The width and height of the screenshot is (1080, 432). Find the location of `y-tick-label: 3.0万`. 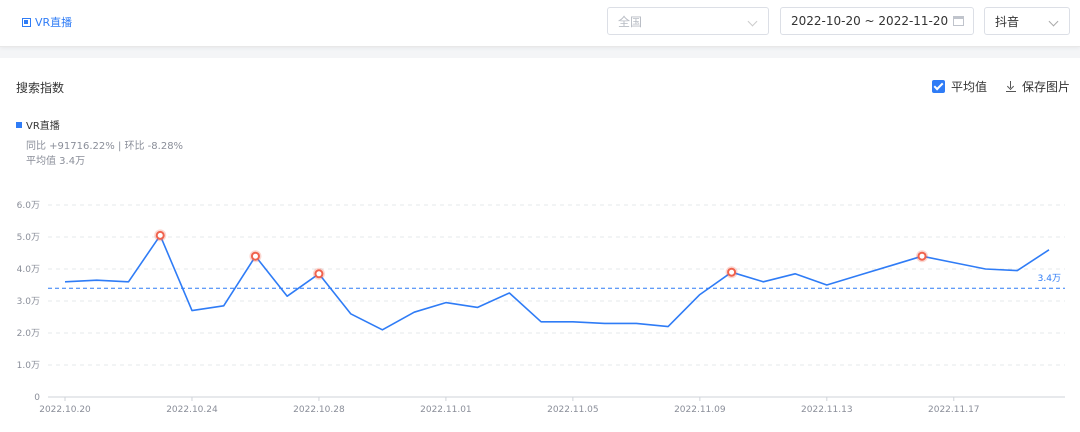

y-tick-label: 3.0万 is located at coordinates (28, 302).